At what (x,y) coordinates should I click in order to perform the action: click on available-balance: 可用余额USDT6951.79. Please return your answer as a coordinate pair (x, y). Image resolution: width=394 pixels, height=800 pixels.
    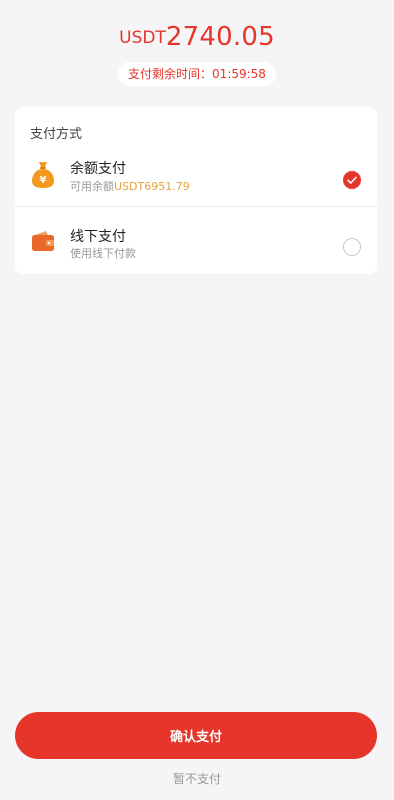
    Looking at the image, I should click on (130, 186).